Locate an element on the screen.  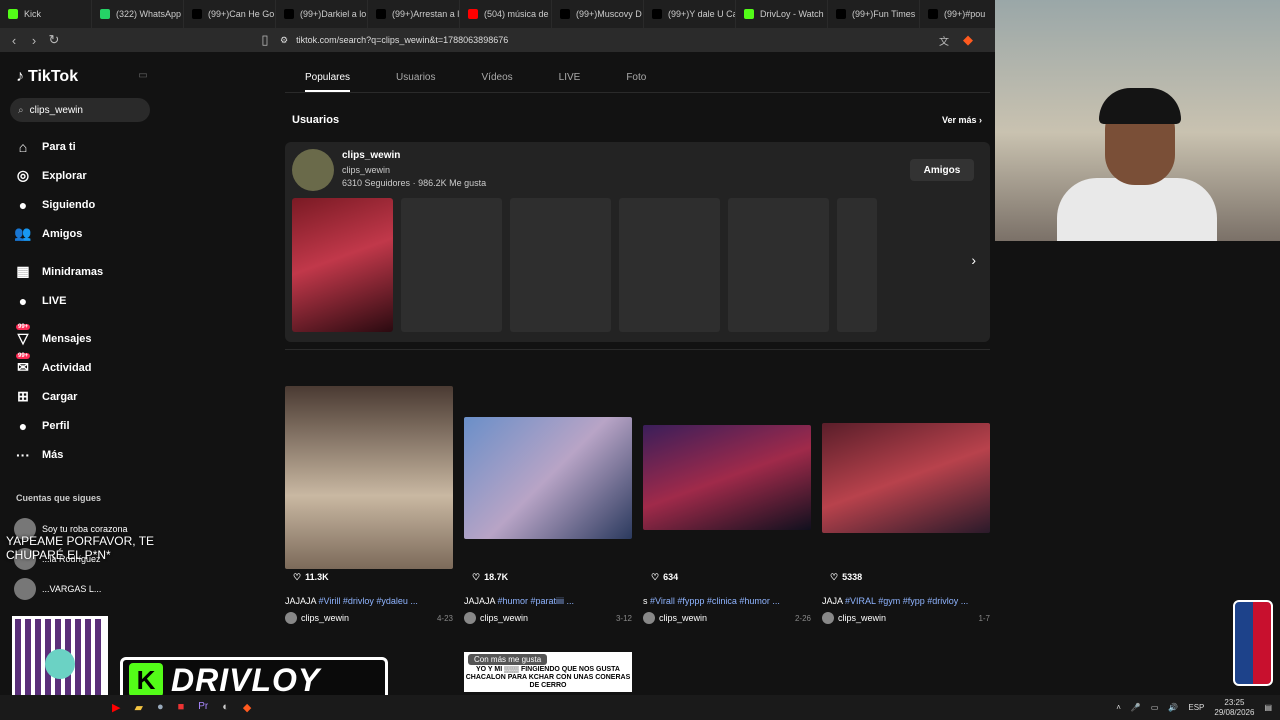
browser-tab: (322) WhatsApp is located at coordinates (138, 14).